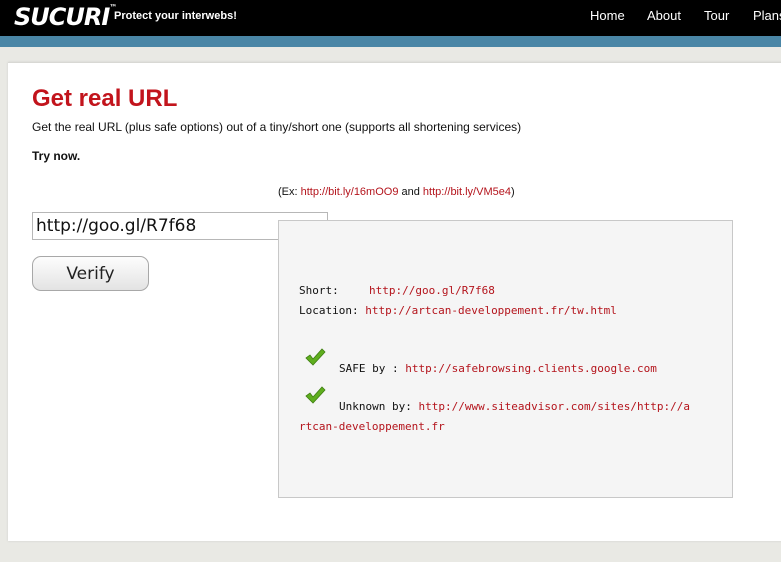  I want to click on nav-tour: Tour, so click(716, 15).